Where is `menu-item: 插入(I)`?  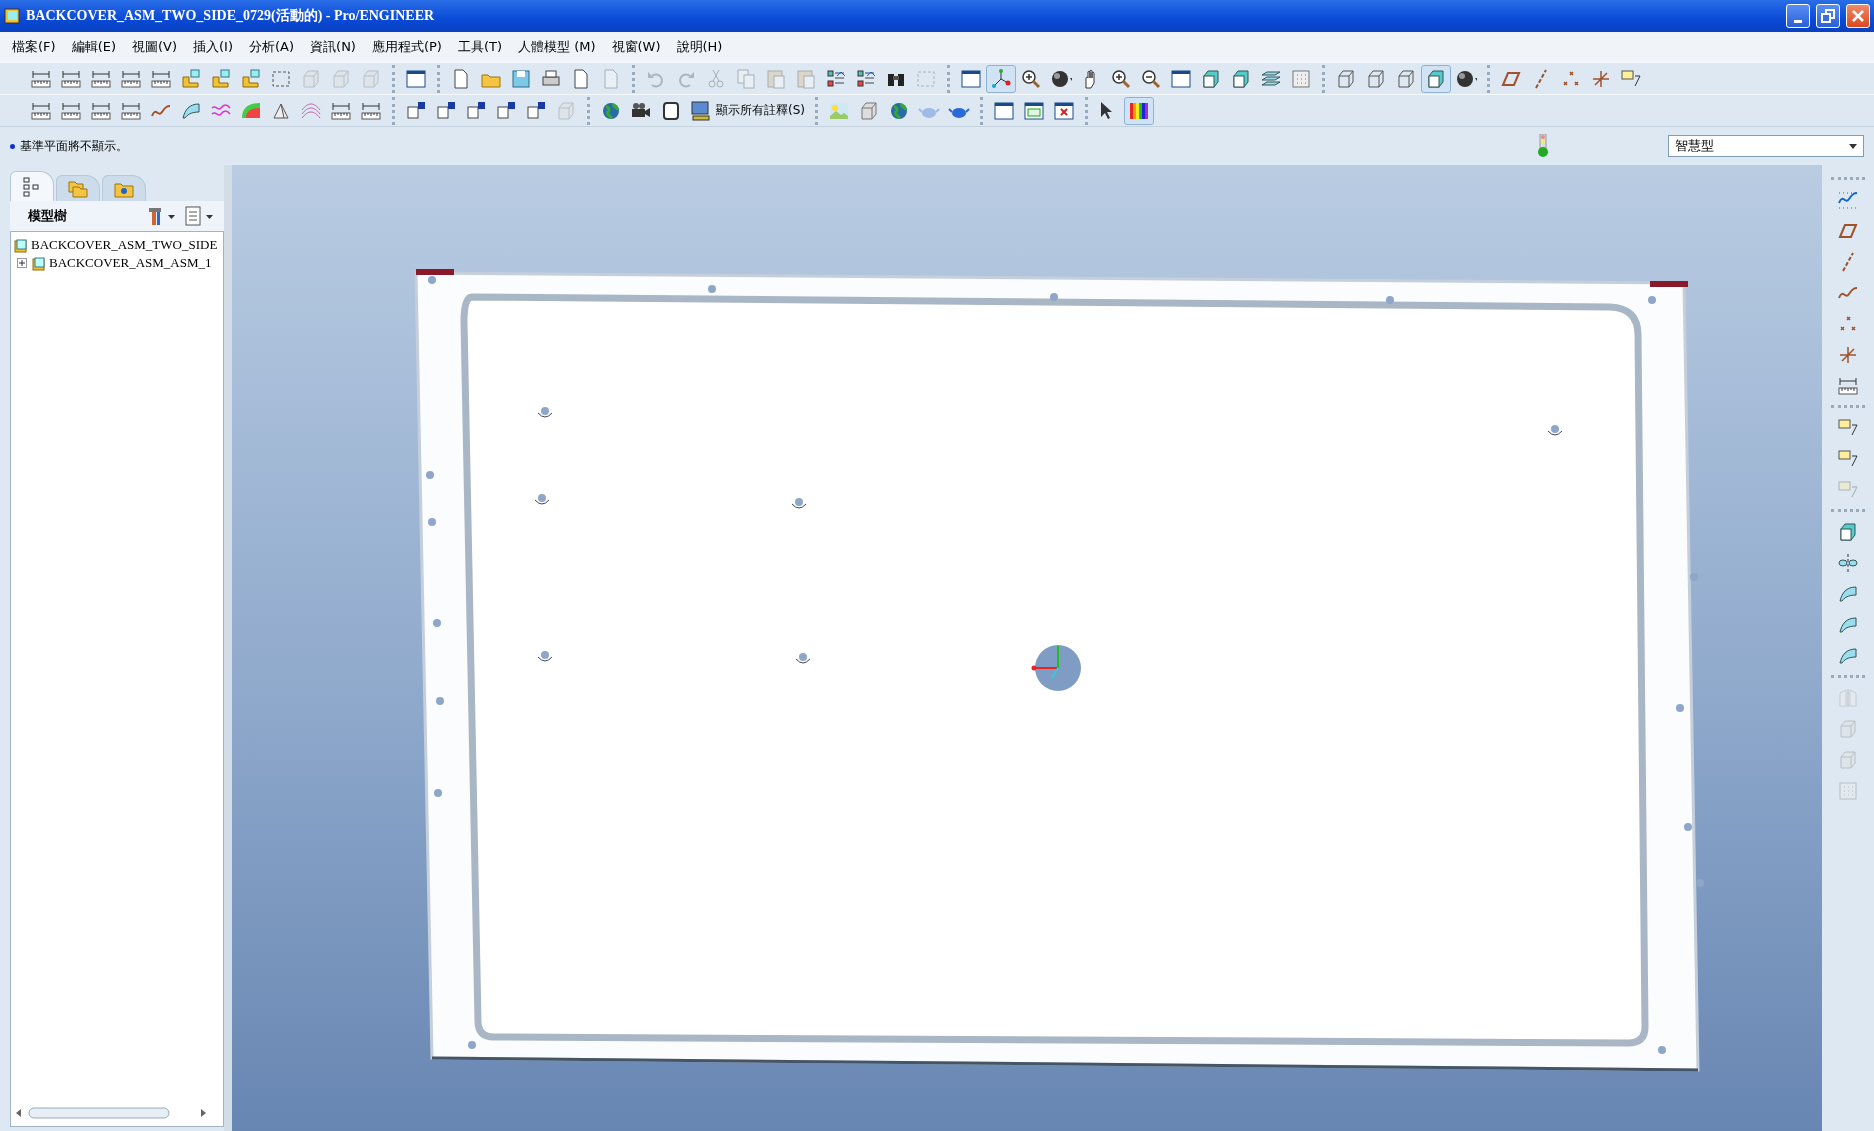 menu-item: 插入(I) is located at coordinates (213, 47).